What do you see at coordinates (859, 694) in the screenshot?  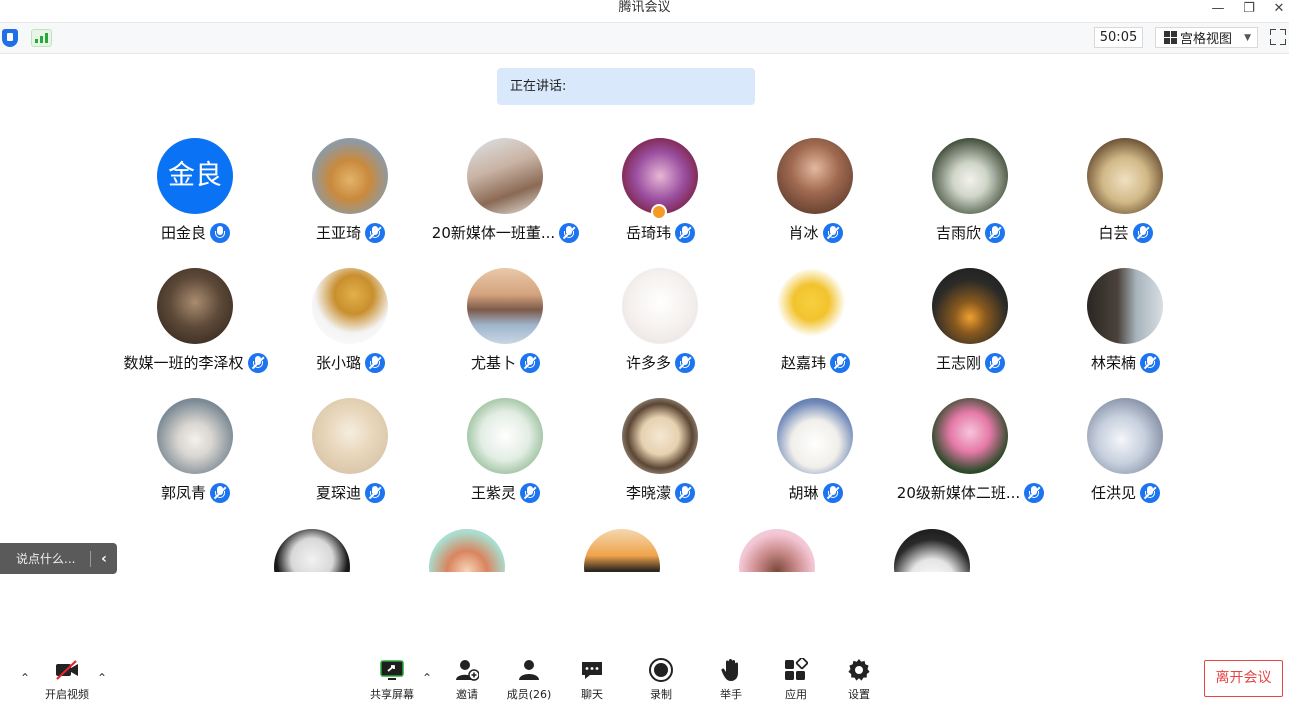 I see `settings-label: 设置` at bounding box center [859, 694].